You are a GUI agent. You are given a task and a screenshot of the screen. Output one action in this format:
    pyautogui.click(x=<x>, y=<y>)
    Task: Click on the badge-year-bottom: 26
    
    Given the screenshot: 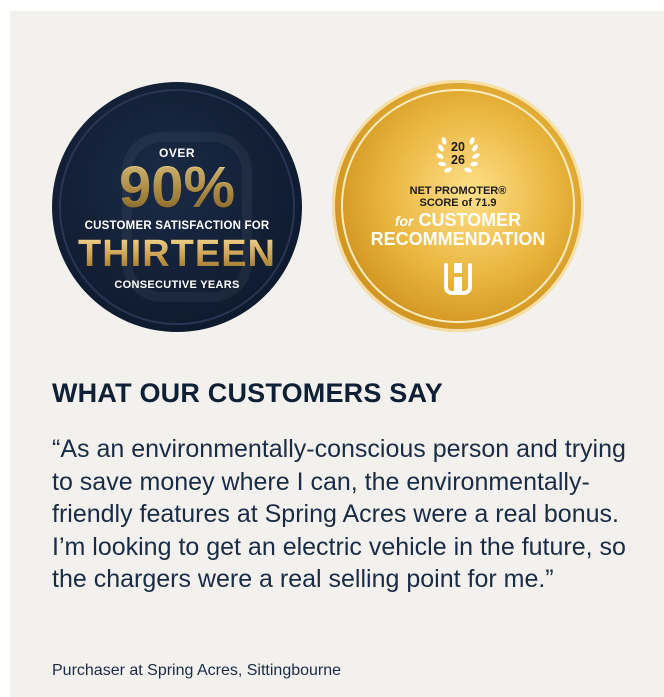 What is the action you would take?
    pyautogui.click(x=458, y=160)
    